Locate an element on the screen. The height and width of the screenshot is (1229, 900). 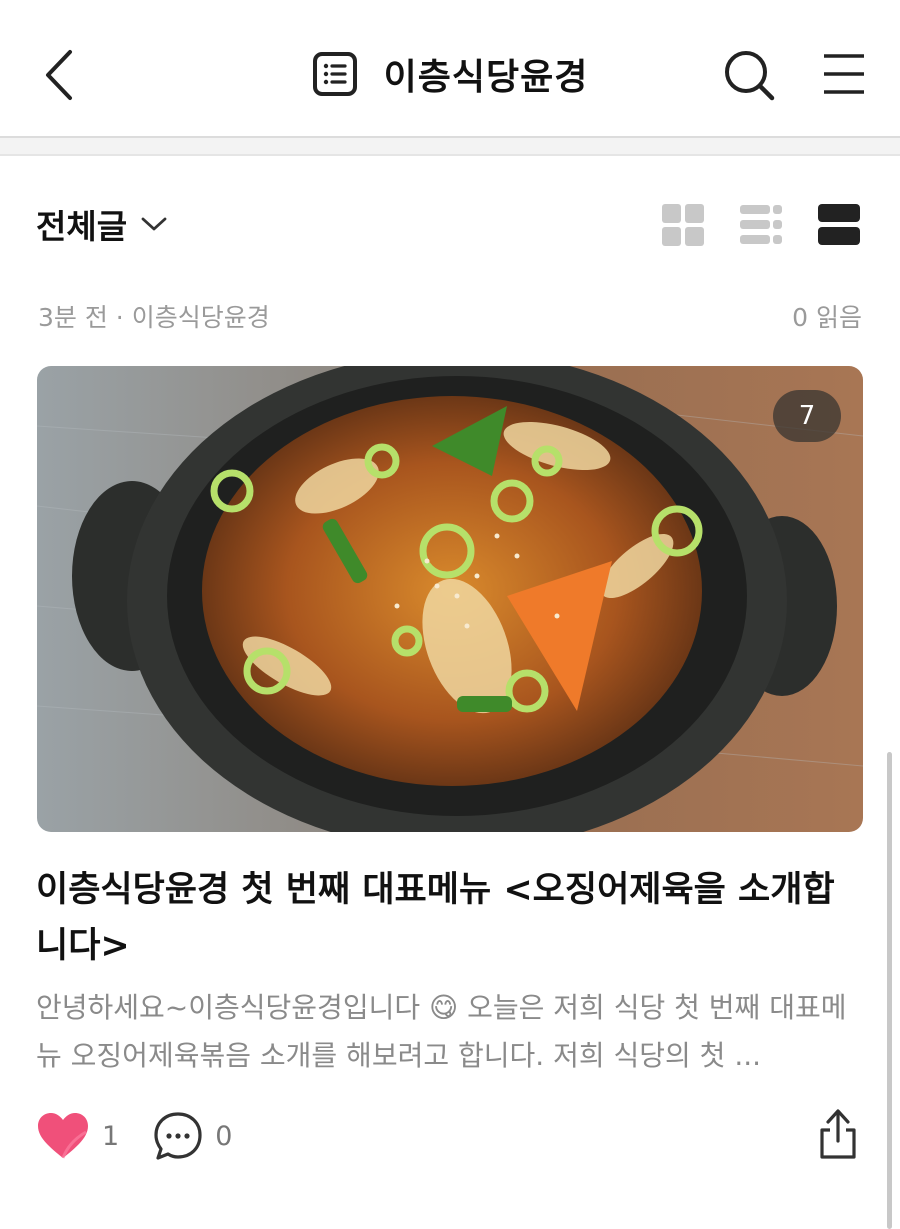
heart-icon is located at coordinates (63, 1136).